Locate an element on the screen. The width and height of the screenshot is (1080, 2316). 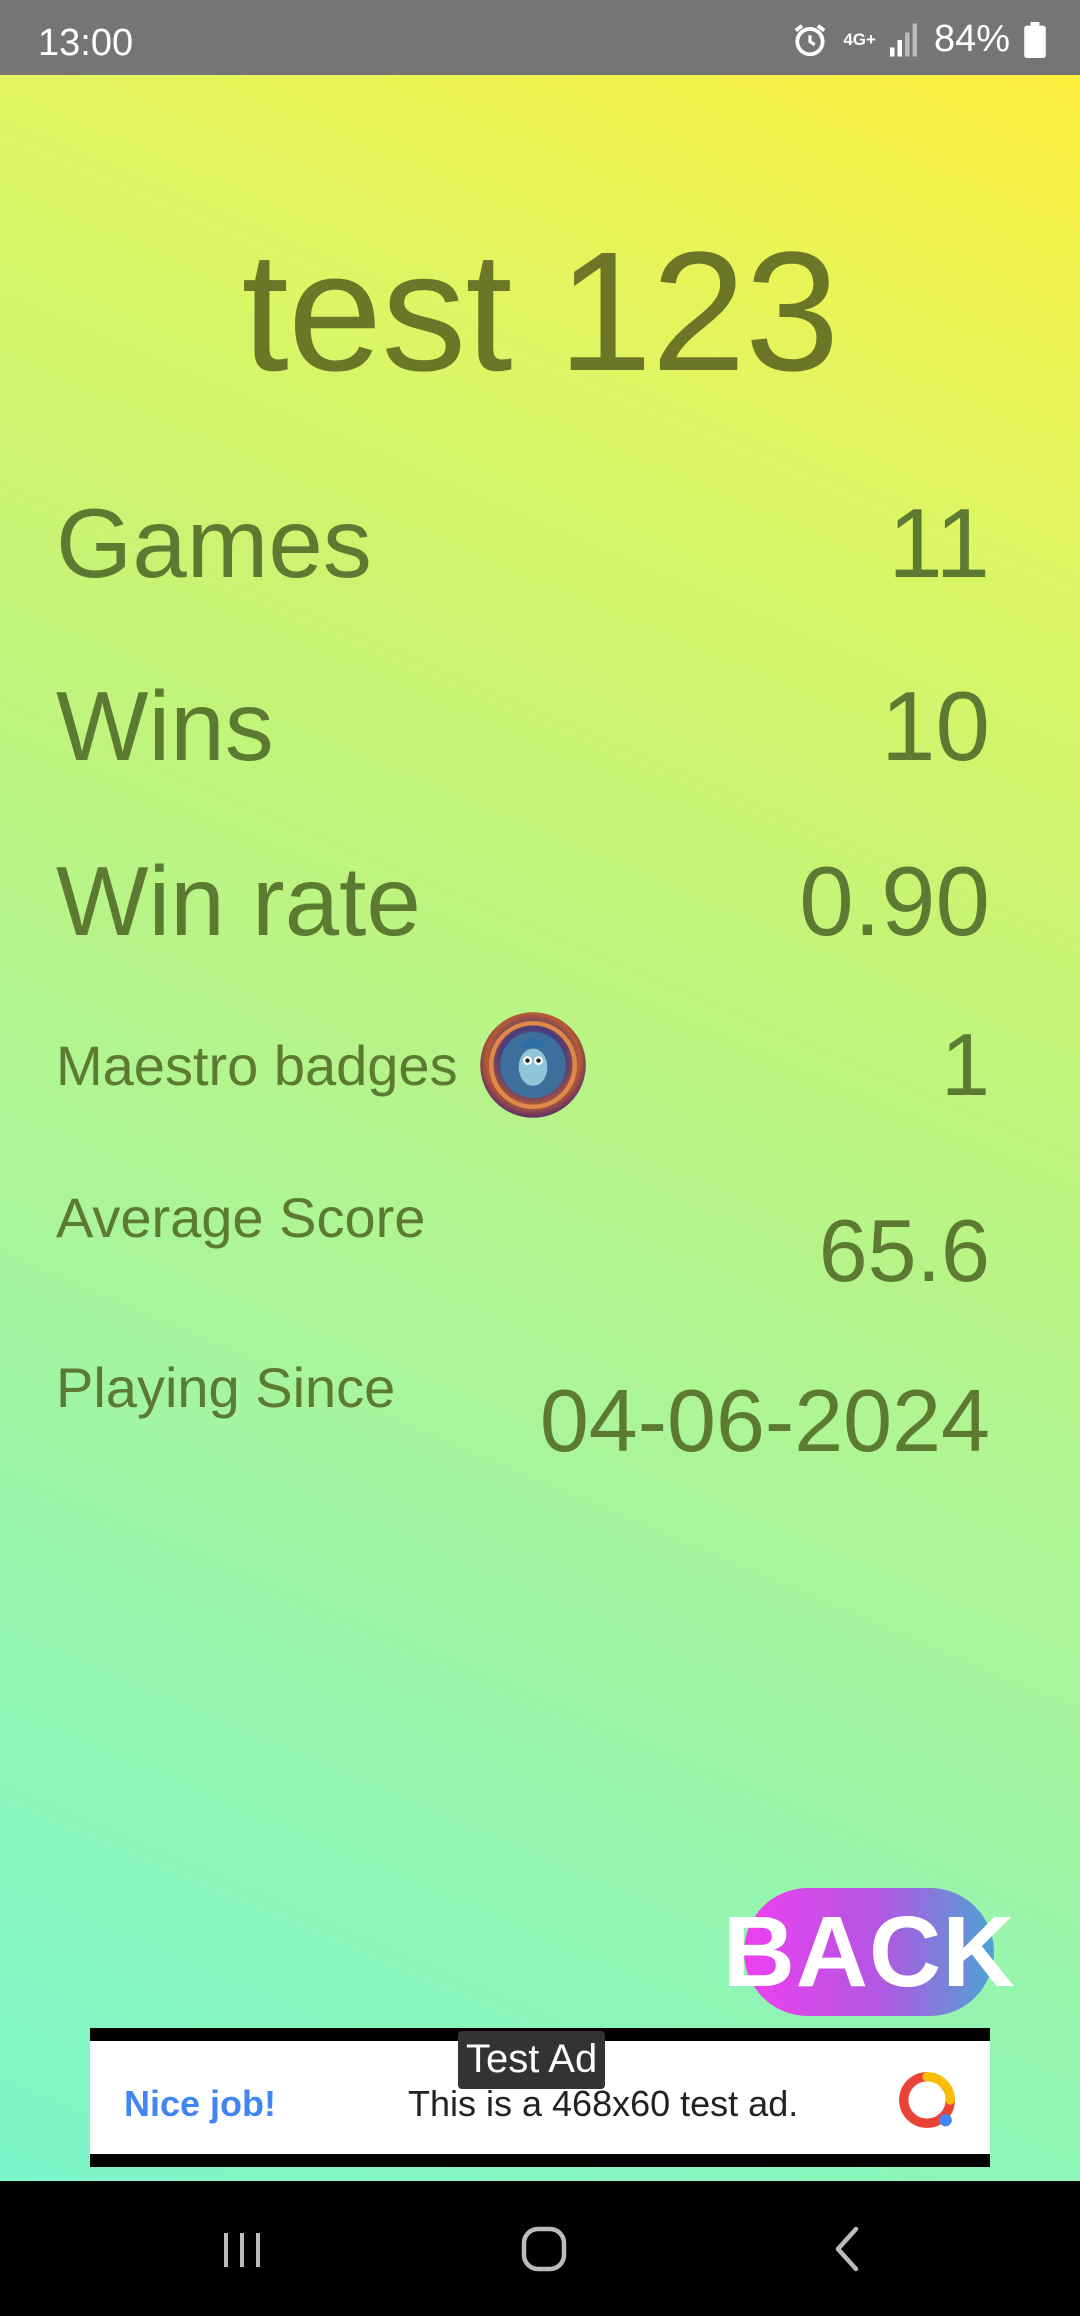
navigation-bar is located at coordinates (540, 2248).